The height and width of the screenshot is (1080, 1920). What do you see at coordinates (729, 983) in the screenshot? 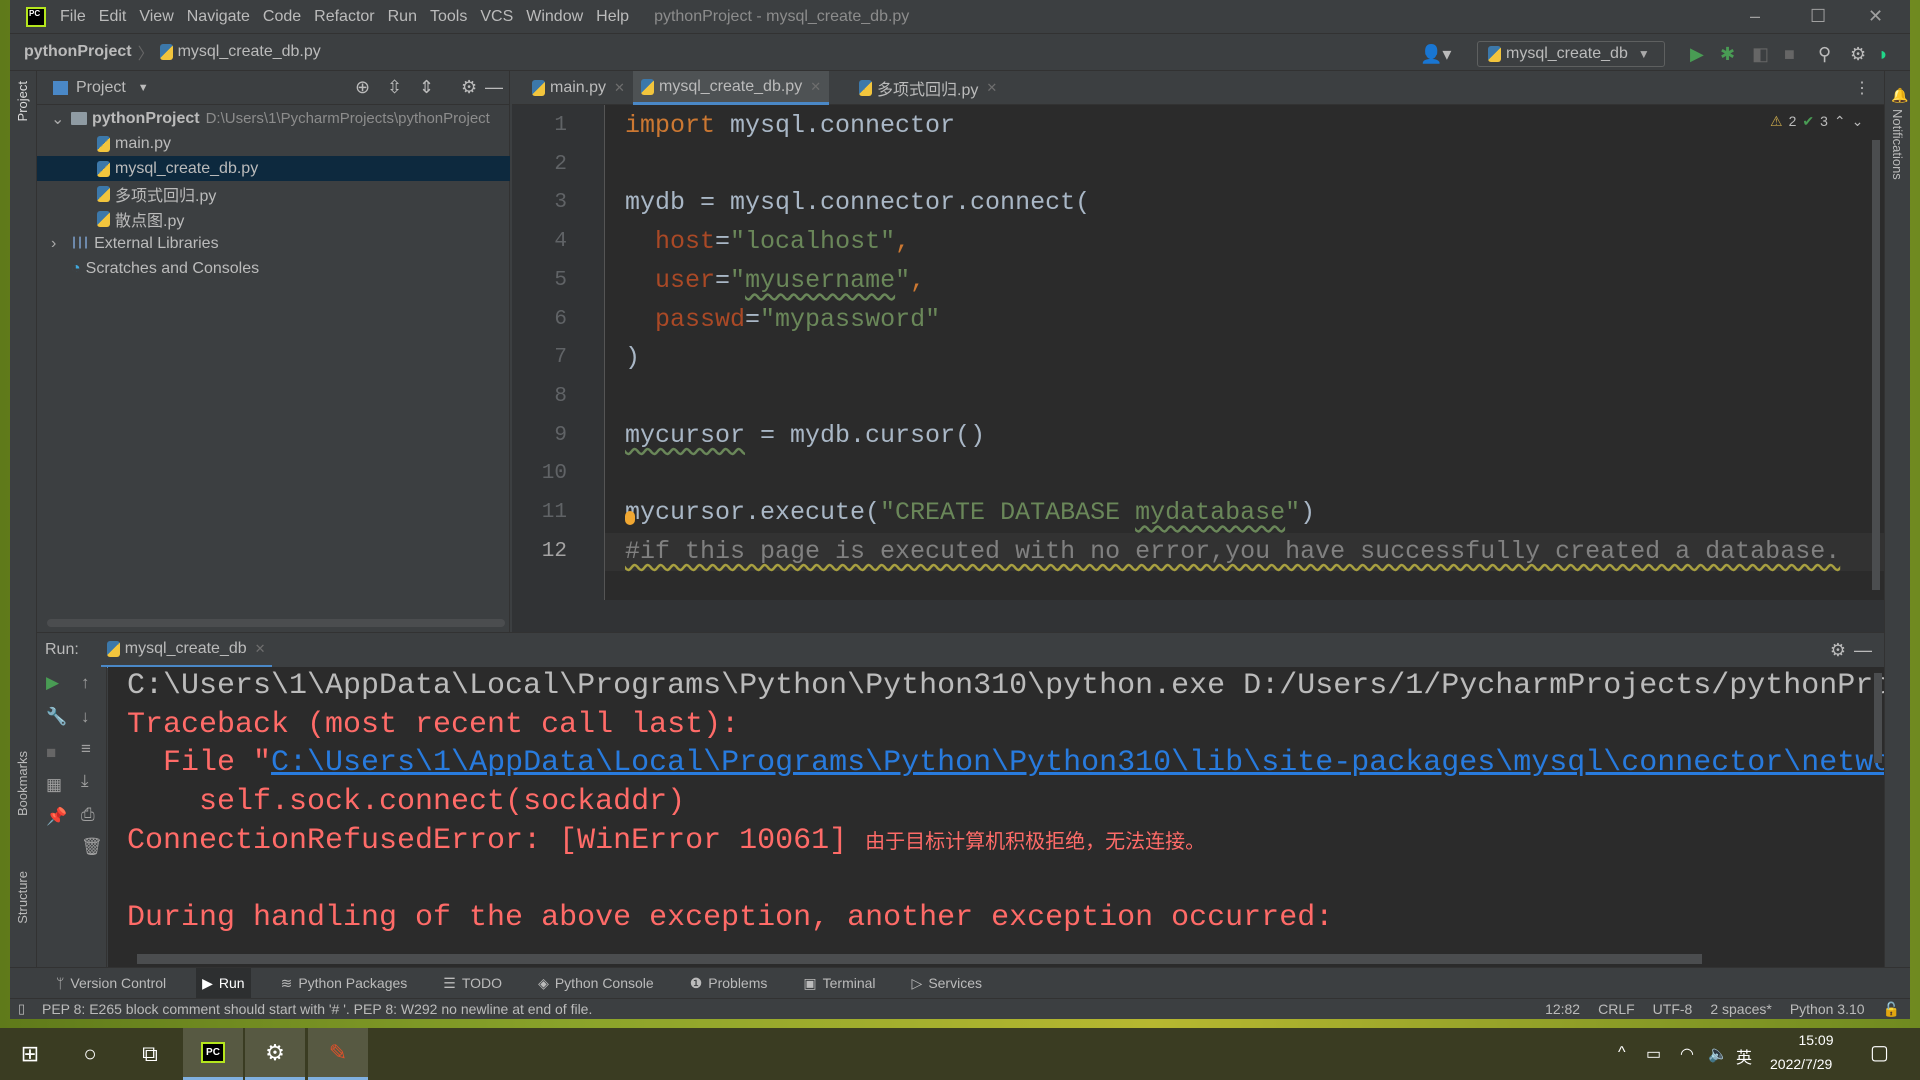
I see `tool-problems: ❶ Problems` at bounding box center [729, 983].